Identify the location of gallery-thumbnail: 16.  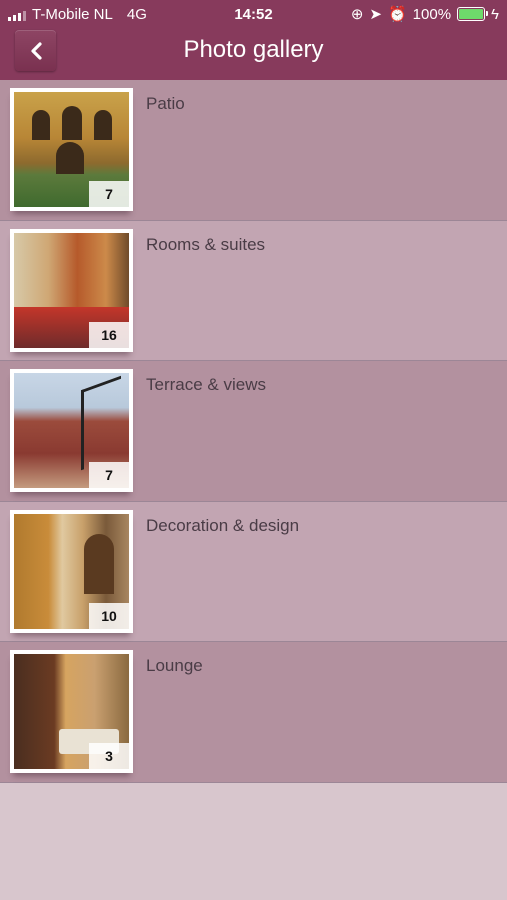
(71, 290).